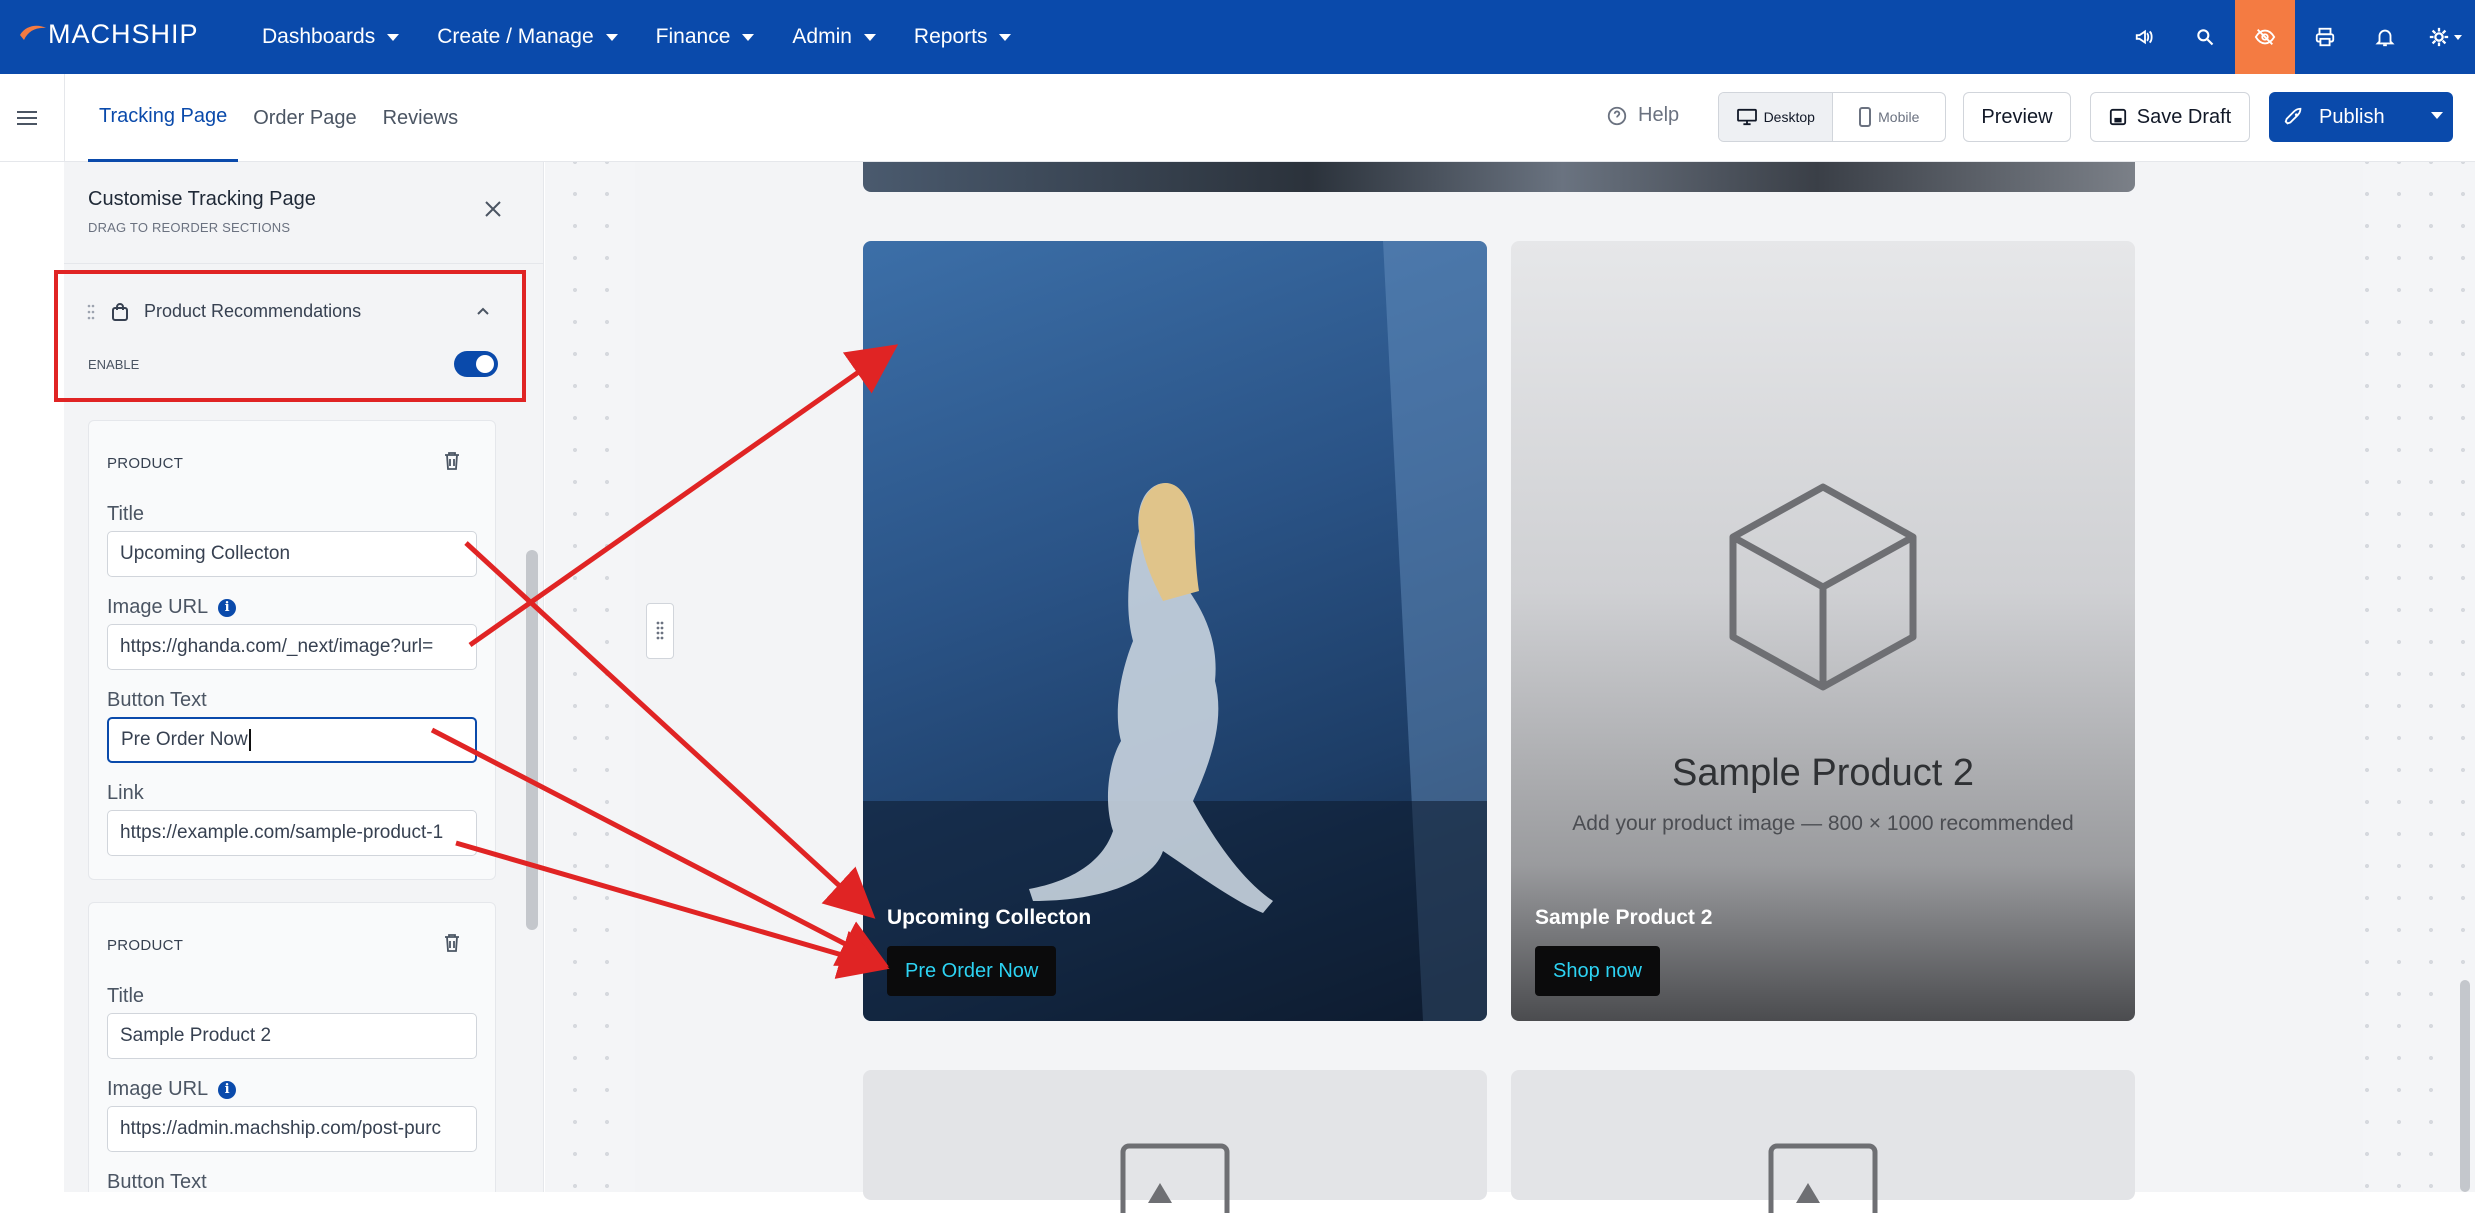 Image resolution: width=2475 pixels, height=1213 pixels. What do you see at coordinates (2184, 116) in the screenshot?
I see `save-draft-label: Save Draft` at bounding box center [2184, 116].